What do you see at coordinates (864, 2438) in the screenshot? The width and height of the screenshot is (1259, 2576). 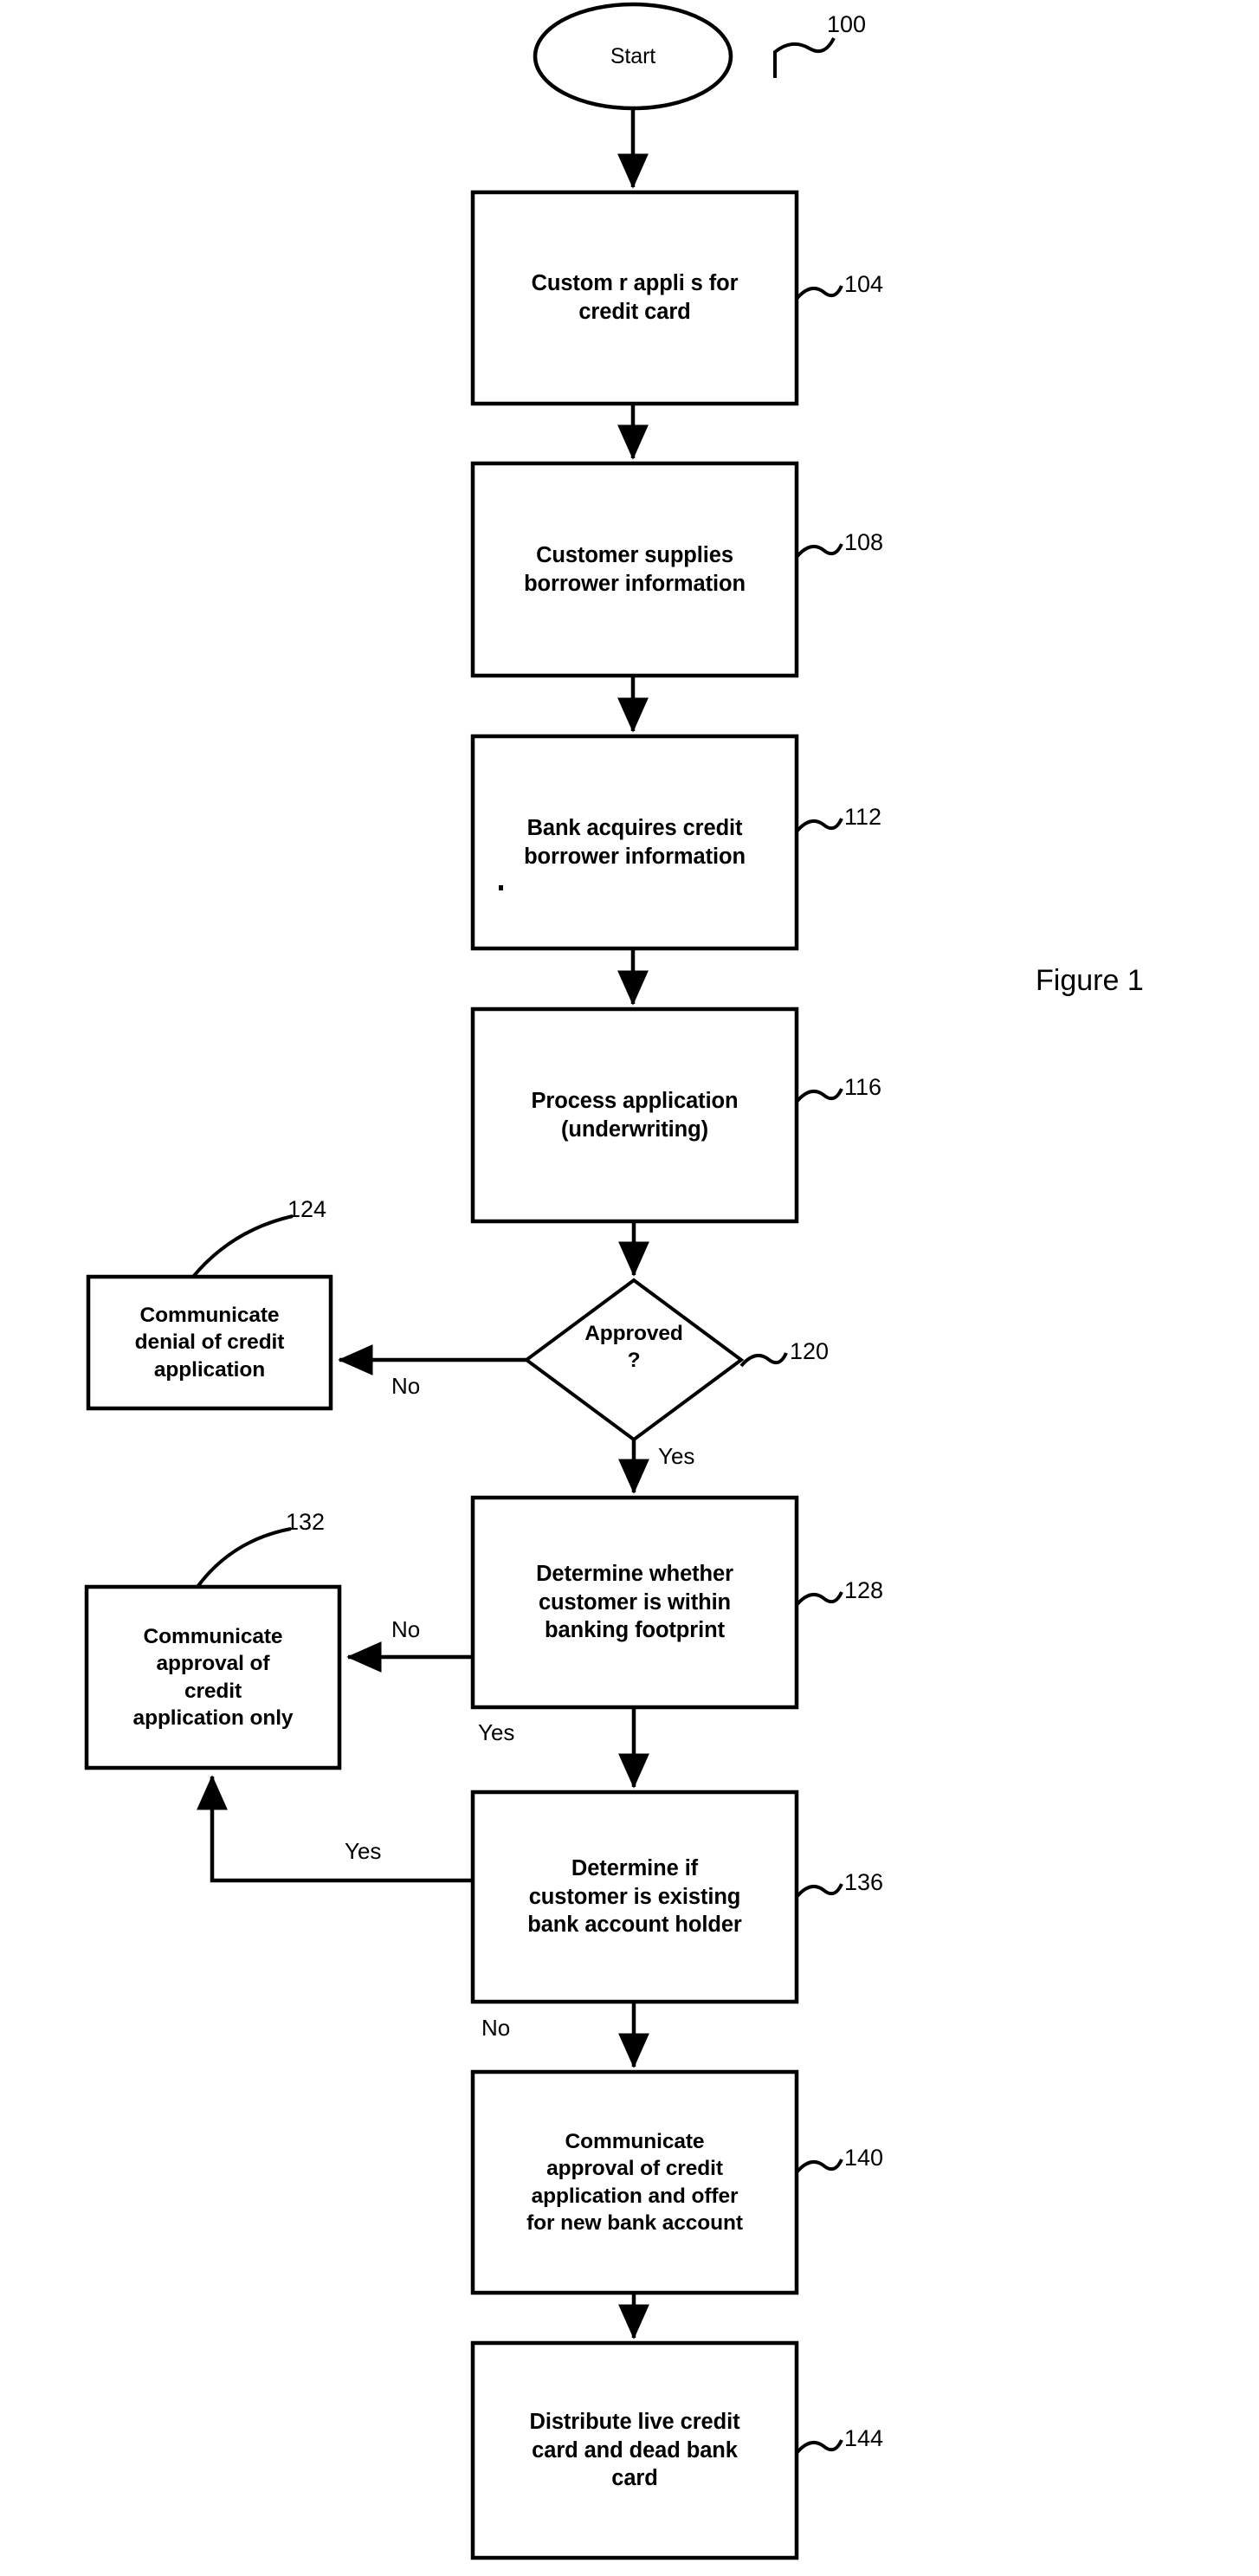 I see `ref-numeral-144: 144` at bounding box center [864, 2438].